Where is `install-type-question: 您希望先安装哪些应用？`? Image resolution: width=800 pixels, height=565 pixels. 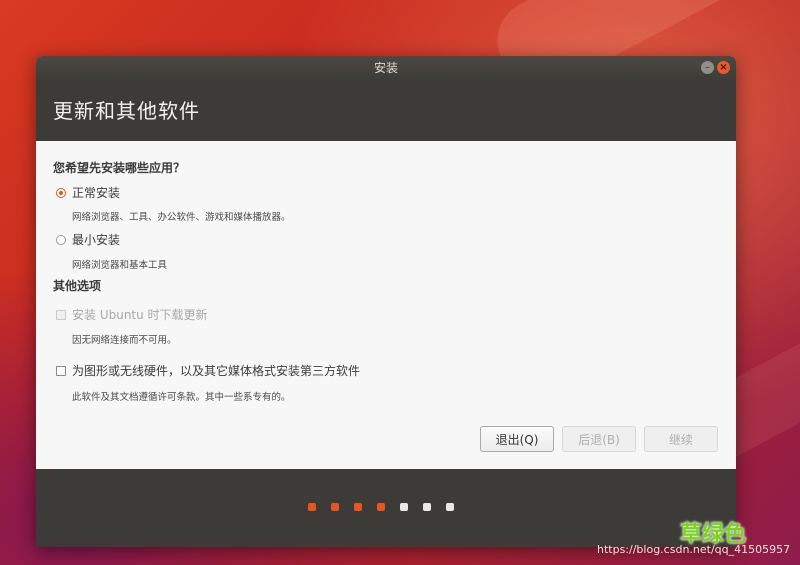 install-type-question: 您希望先安装哪些应用？ is located at coordinates (119, 168).